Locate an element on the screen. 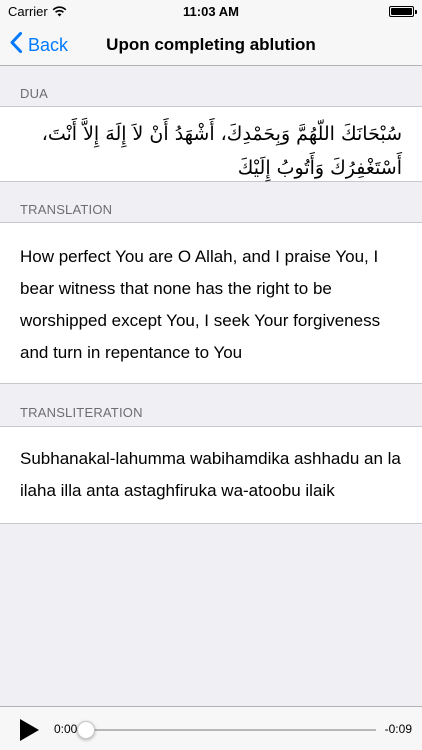  back-button: Back is located at coordinates (39, 45).